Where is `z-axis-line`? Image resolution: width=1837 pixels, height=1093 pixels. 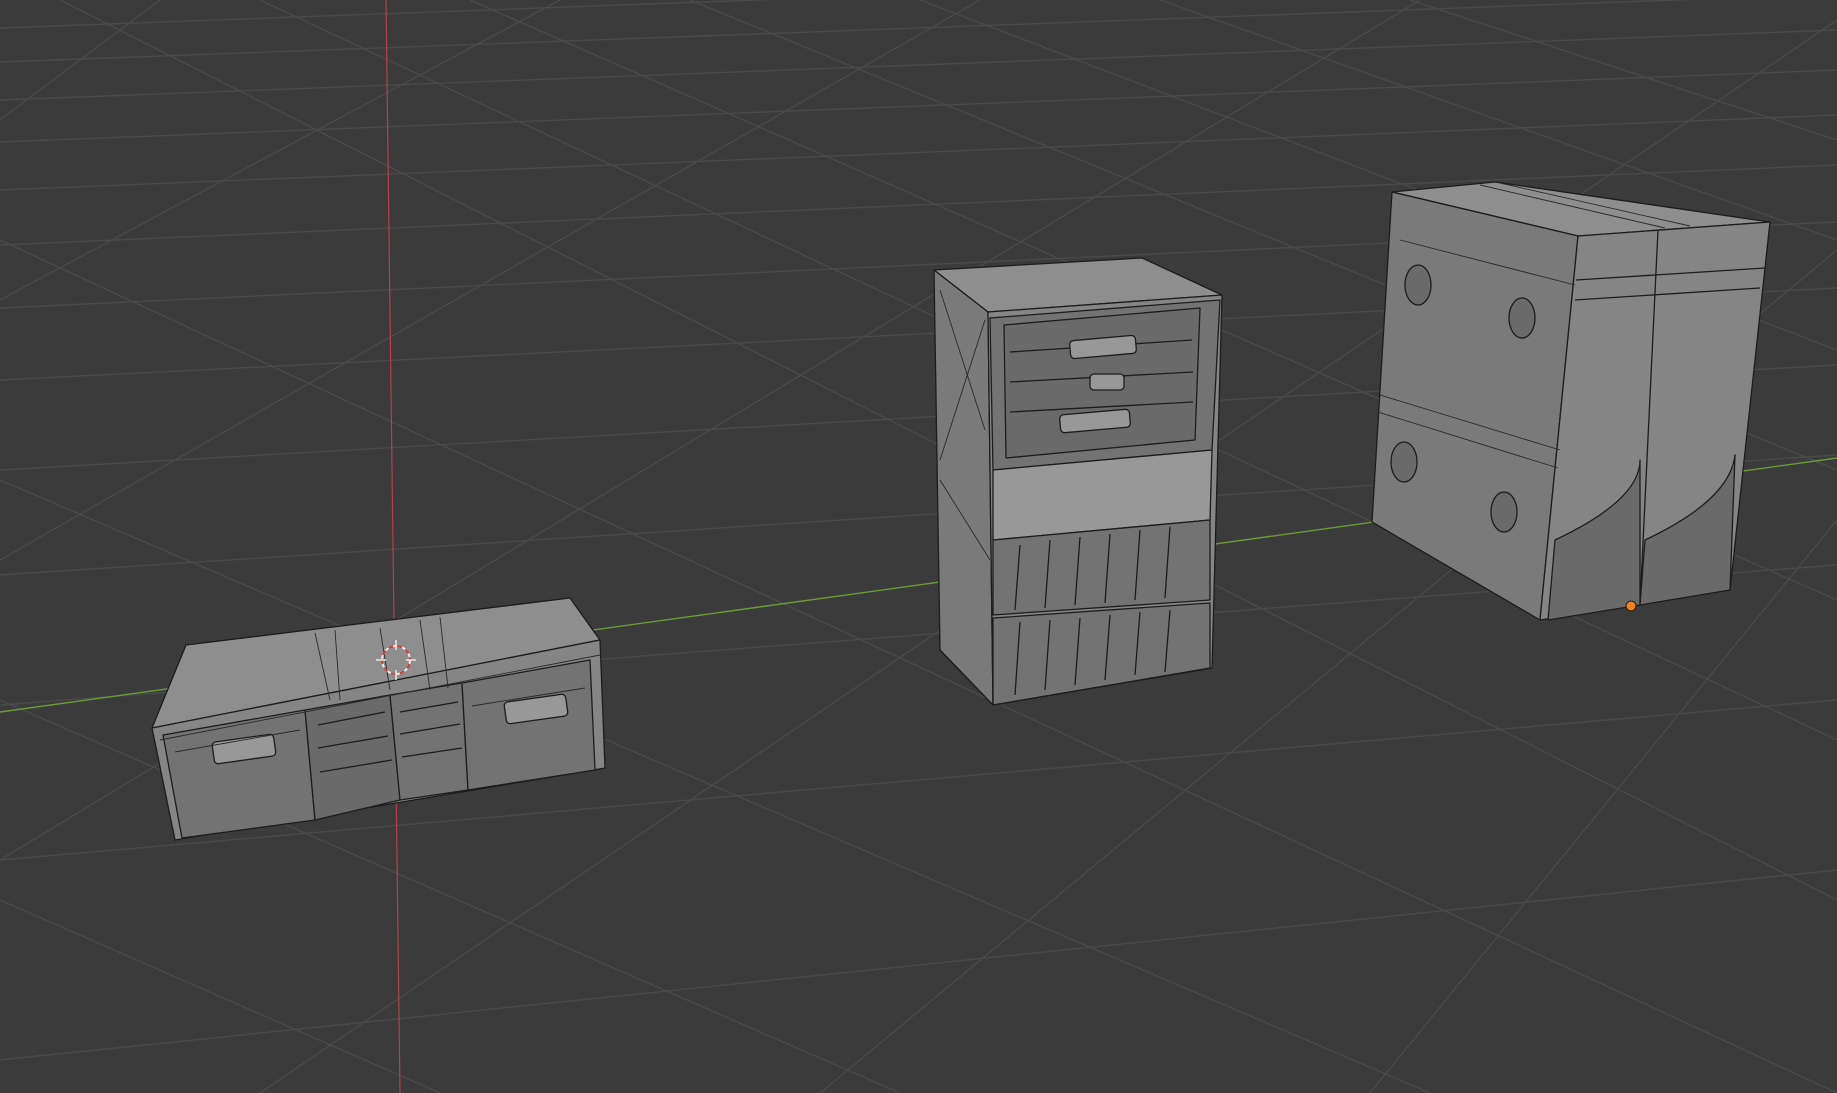 z-axis-line is located at coordinates (393, 546).